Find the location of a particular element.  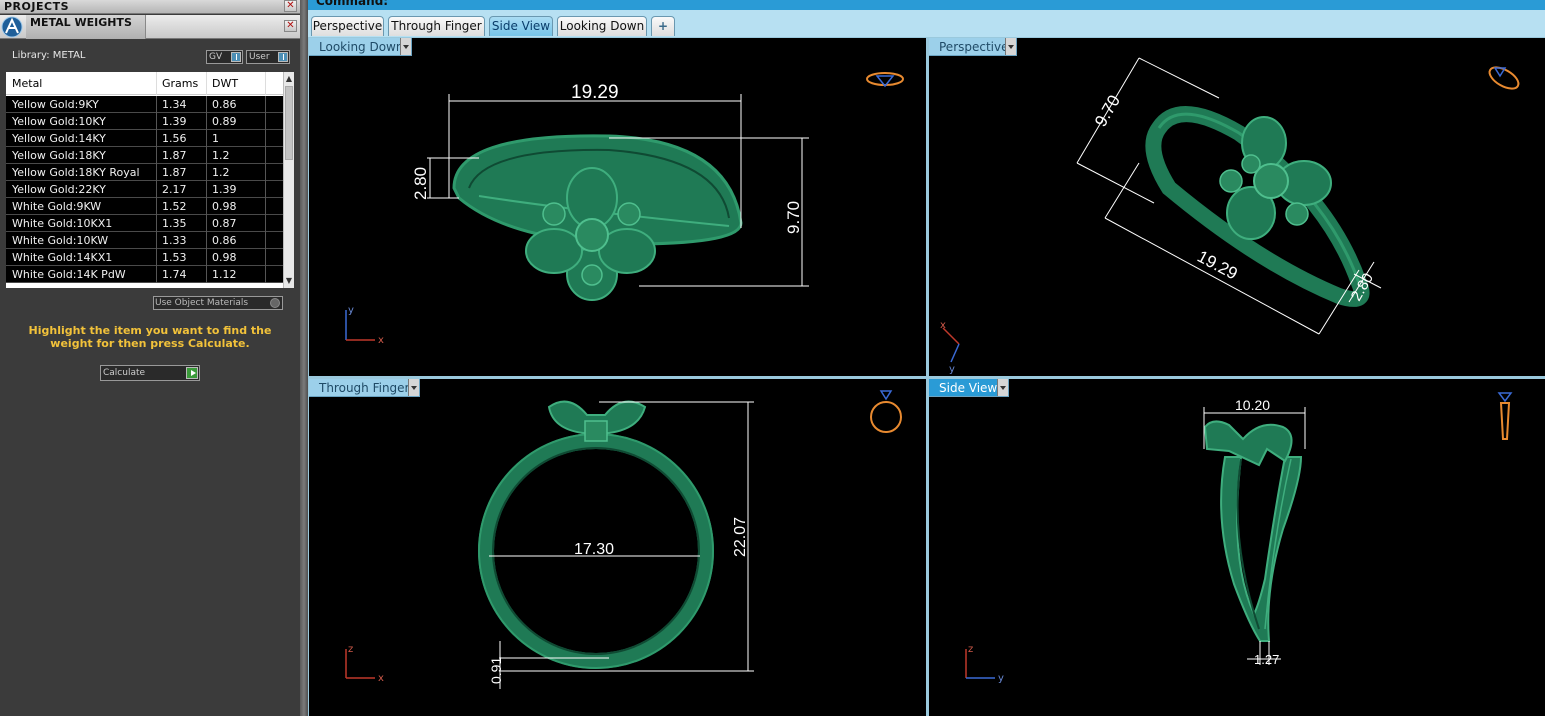

column-header-grams: Grams is located at coordinates (180, 83).